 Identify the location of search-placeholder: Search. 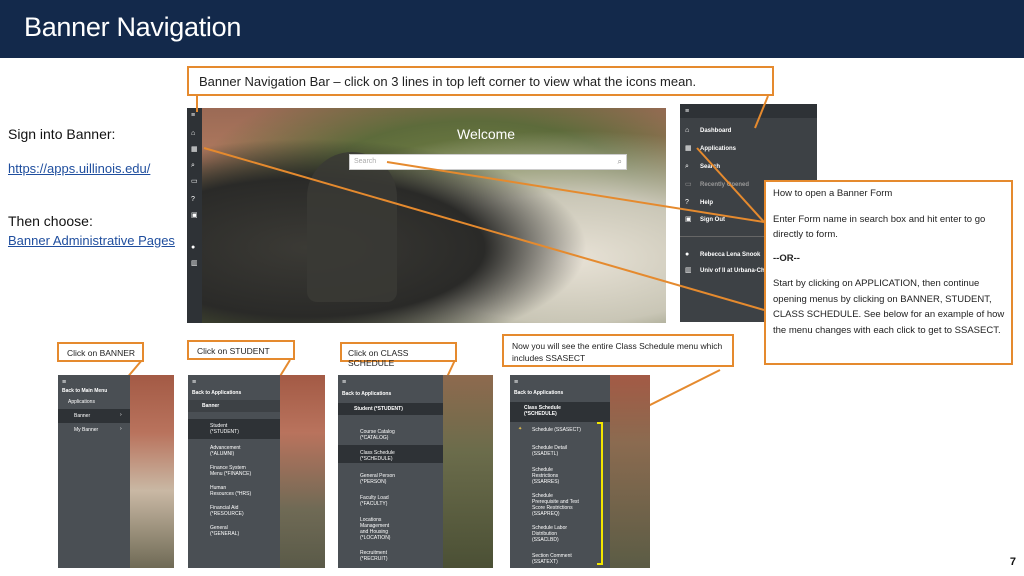
(365, 161).